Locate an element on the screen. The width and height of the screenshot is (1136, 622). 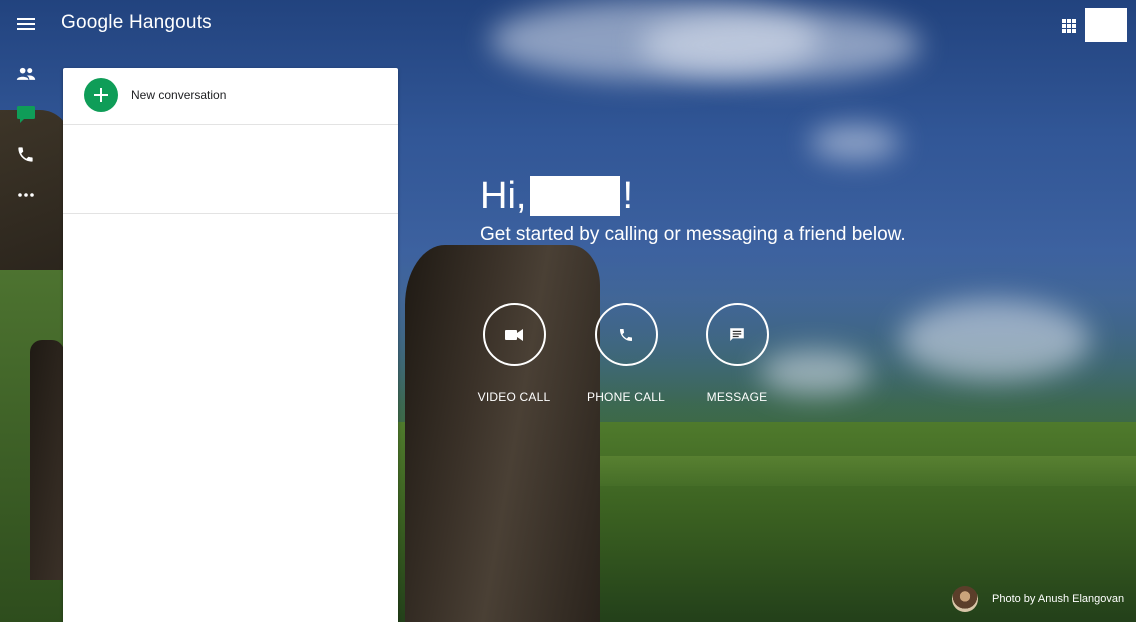
apps-grid-icon is located at coordinates (1069, 26).